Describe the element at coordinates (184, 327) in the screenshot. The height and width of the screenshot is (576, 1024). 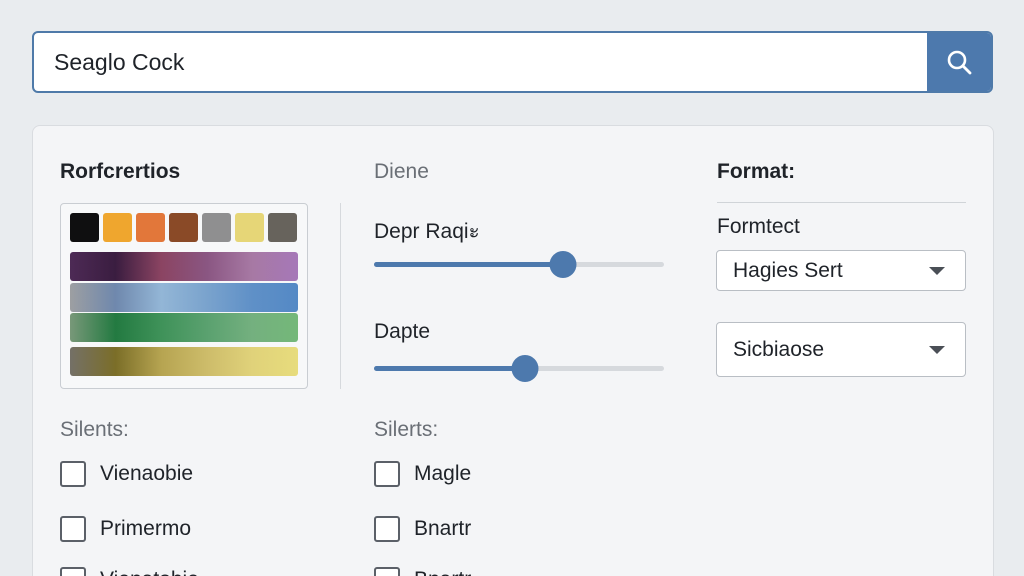
I see `palette-row-green` at that location.